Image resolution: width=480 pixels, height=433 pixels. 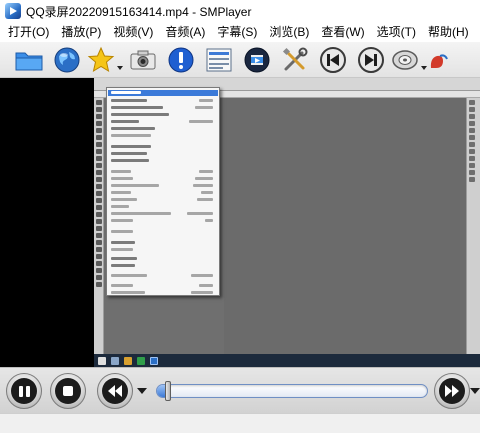 What do you see at coordinates (185, 32) in the screenshot?
I see `menu-audio: 音频(A)` at bounding box center [185, 32].